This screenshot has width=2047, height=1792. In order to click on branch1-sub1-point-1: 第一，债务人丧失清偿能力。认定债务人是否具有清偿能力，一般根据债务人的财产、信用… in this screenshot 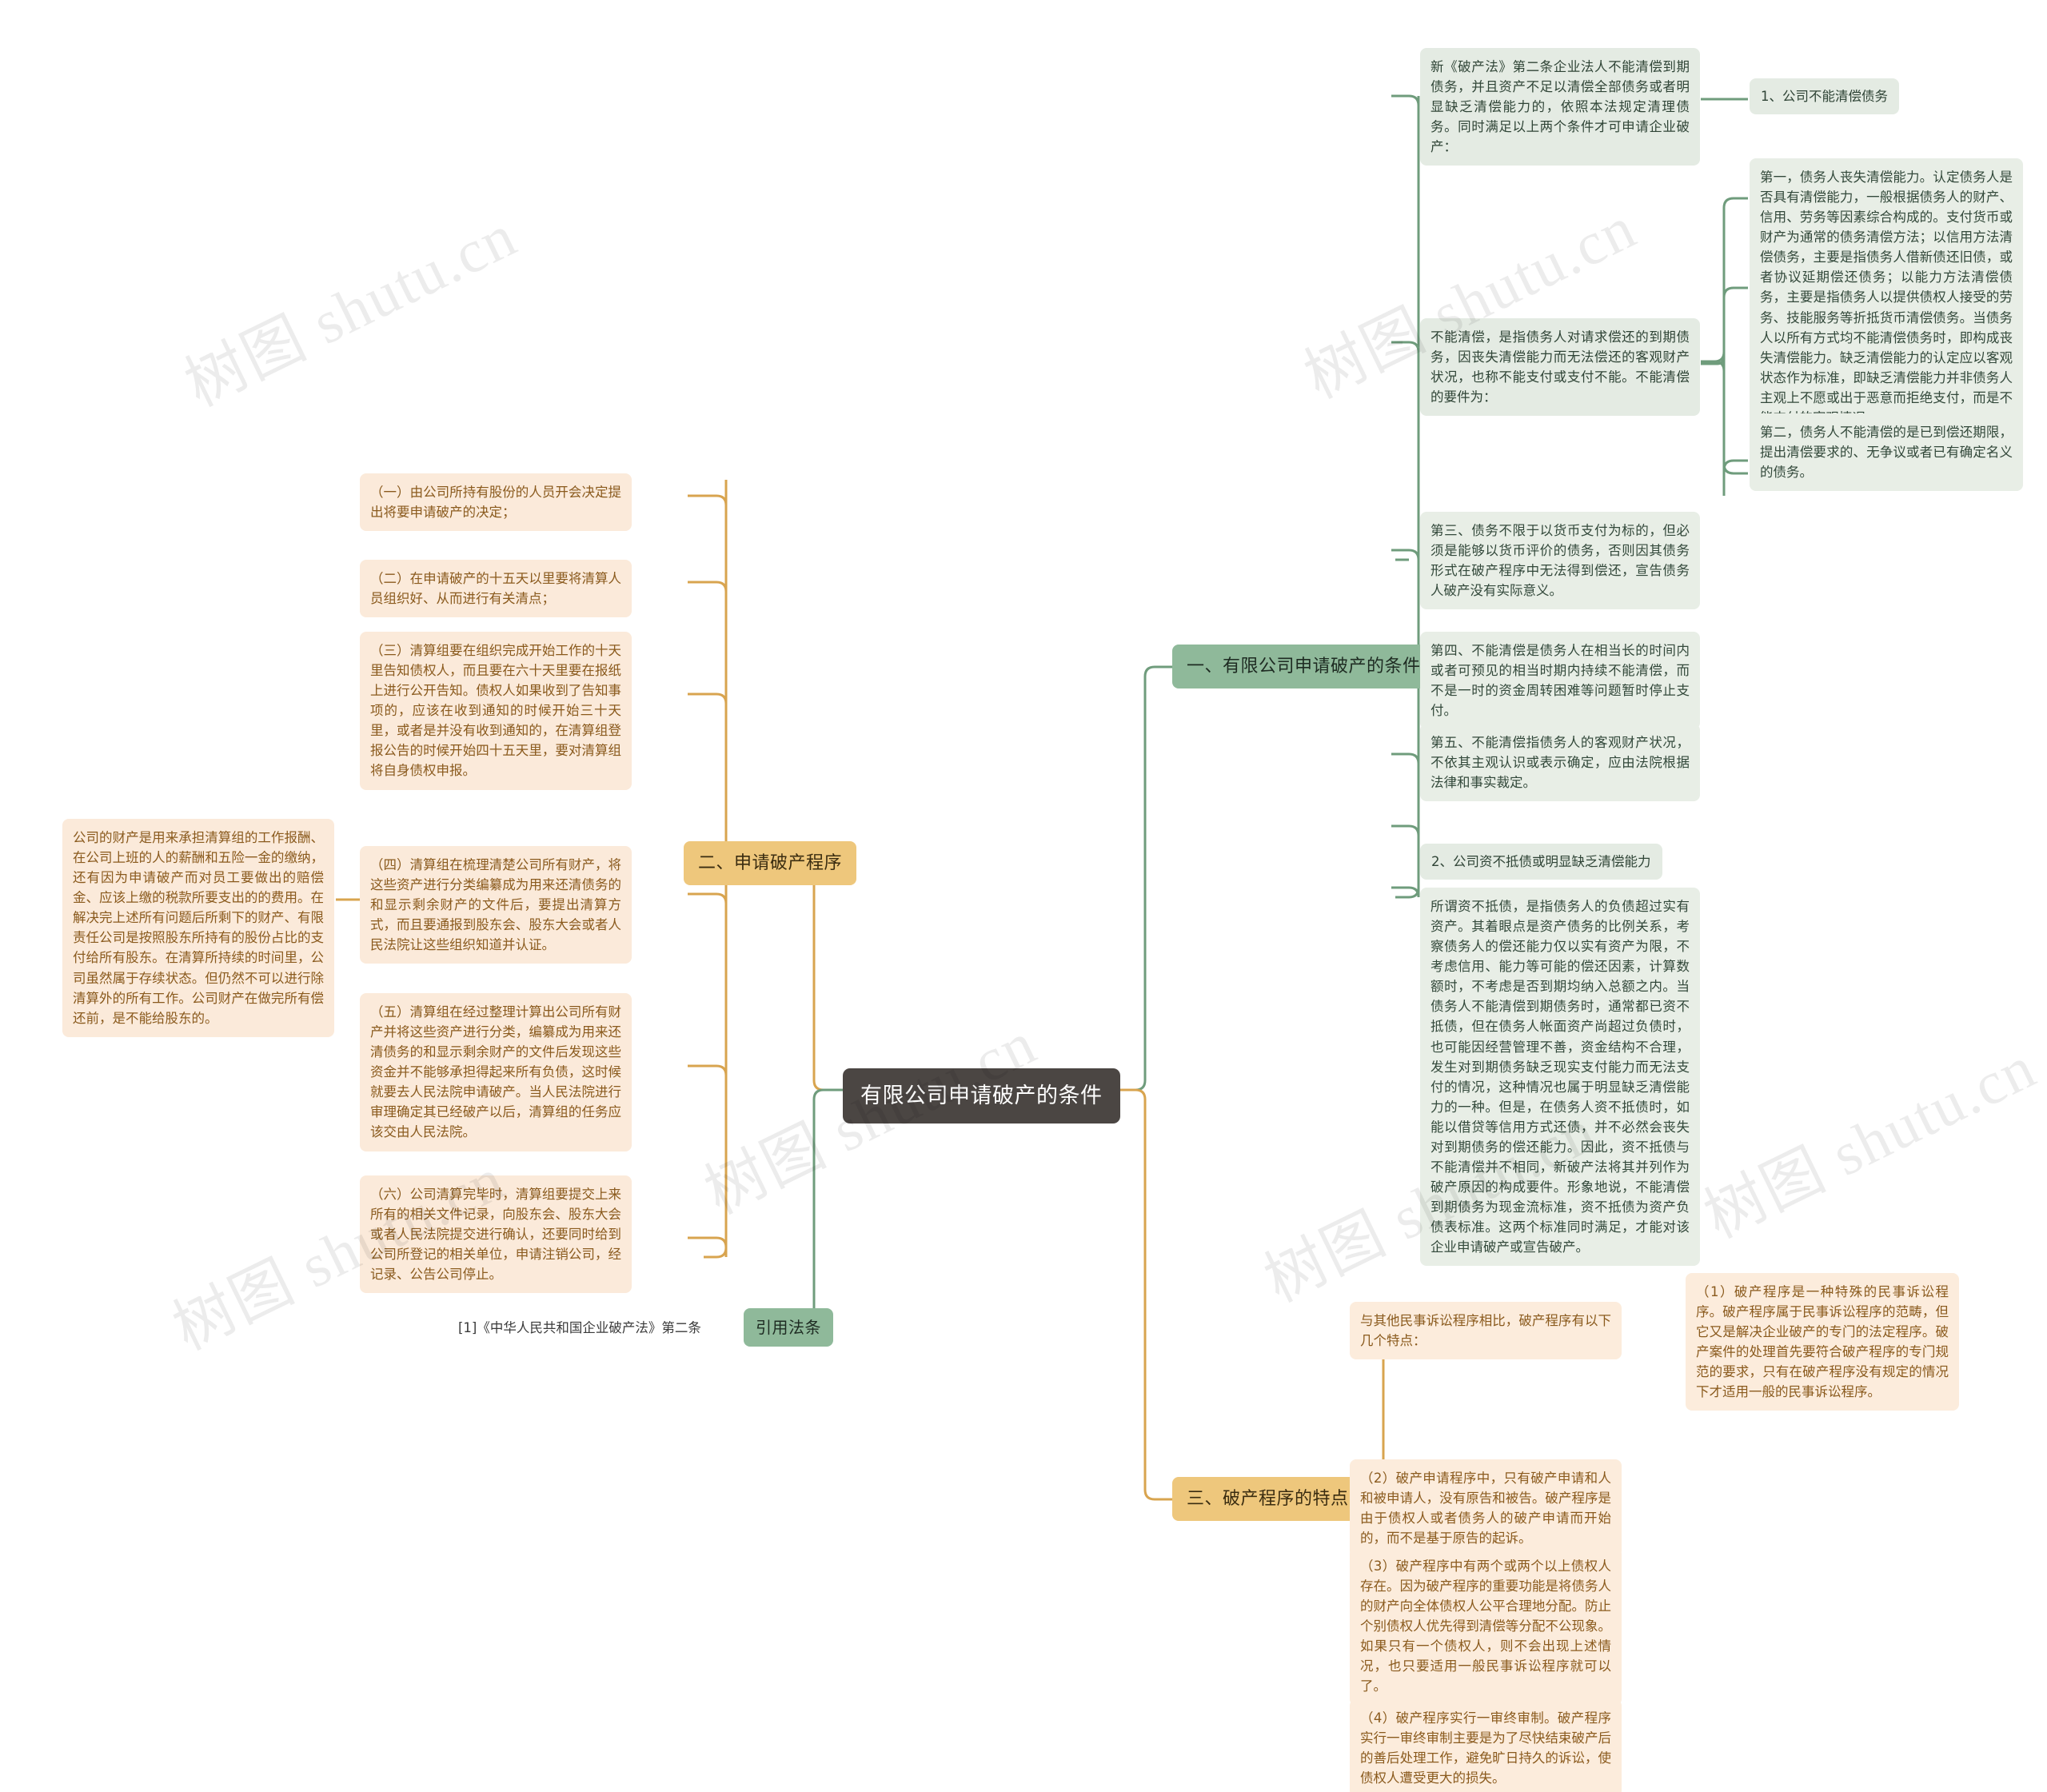, I will do `click(1886, 297)`.